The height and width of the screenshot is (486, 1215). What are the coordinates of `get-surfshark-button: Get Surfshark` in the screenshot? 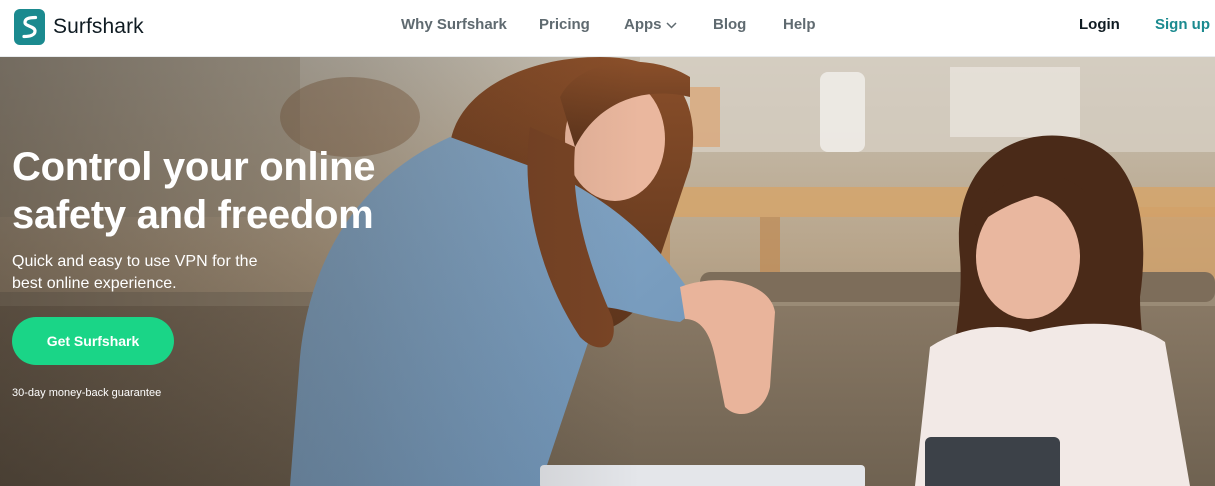 It's located at (93, 341).